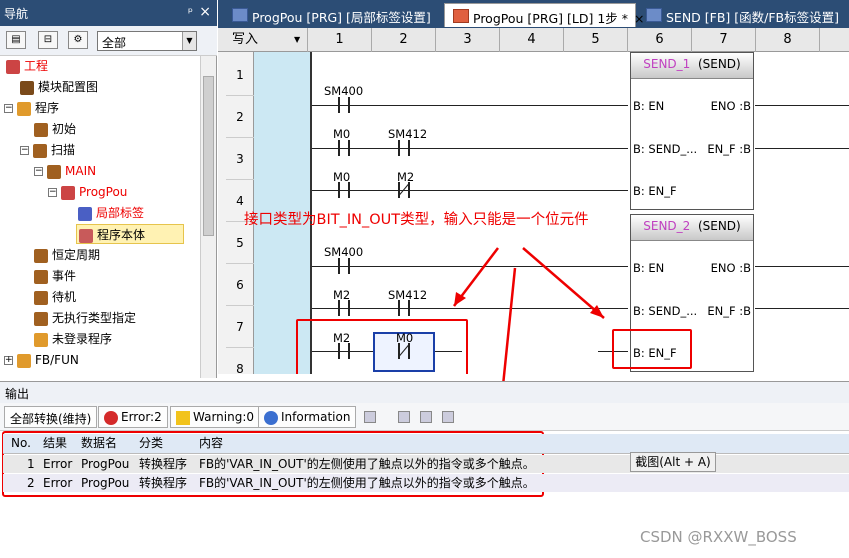  I want to click on tree-item-local-labels: 局部标签, so click(111, 213).